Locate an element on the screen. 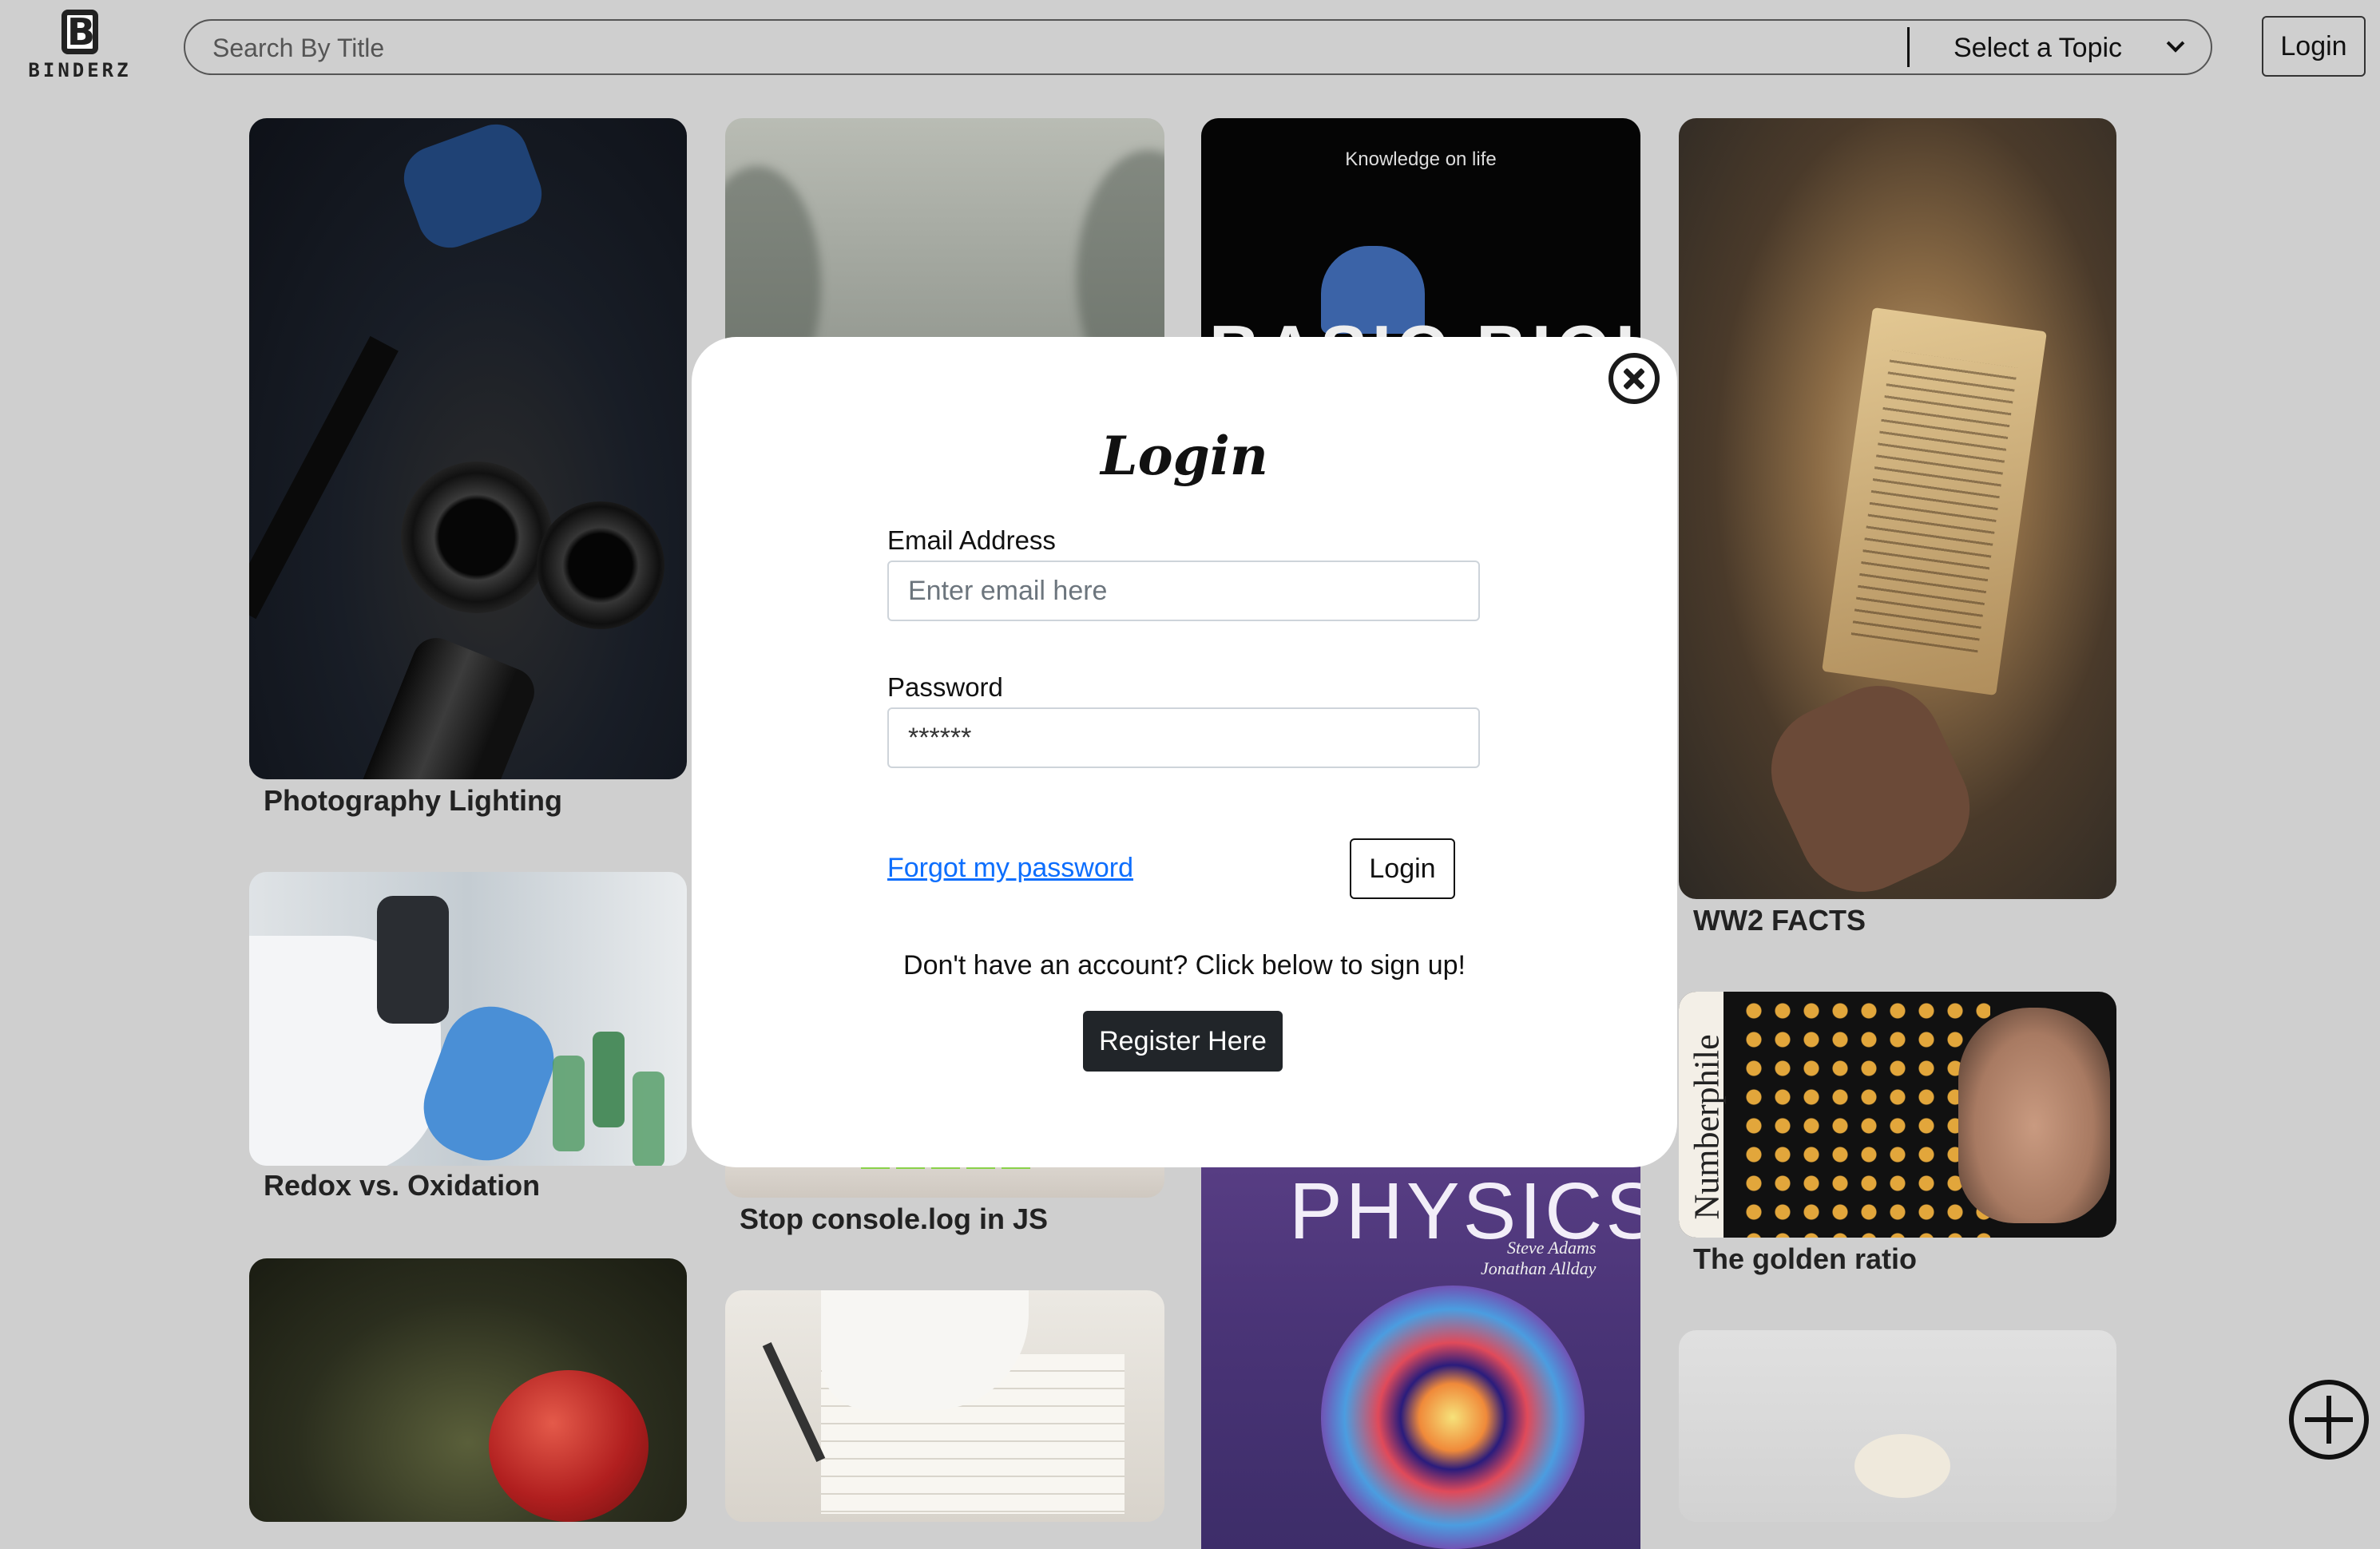 Image resolution: width=2380 pixels, height=1549 pixels. top-navbar: BINDERZ Select a Topic Login is located at coordinates (1190, 48).